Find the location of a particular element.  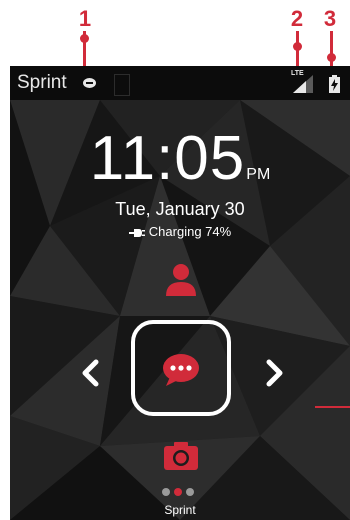

callout-3: 3 is located at coordinates (330, 19).